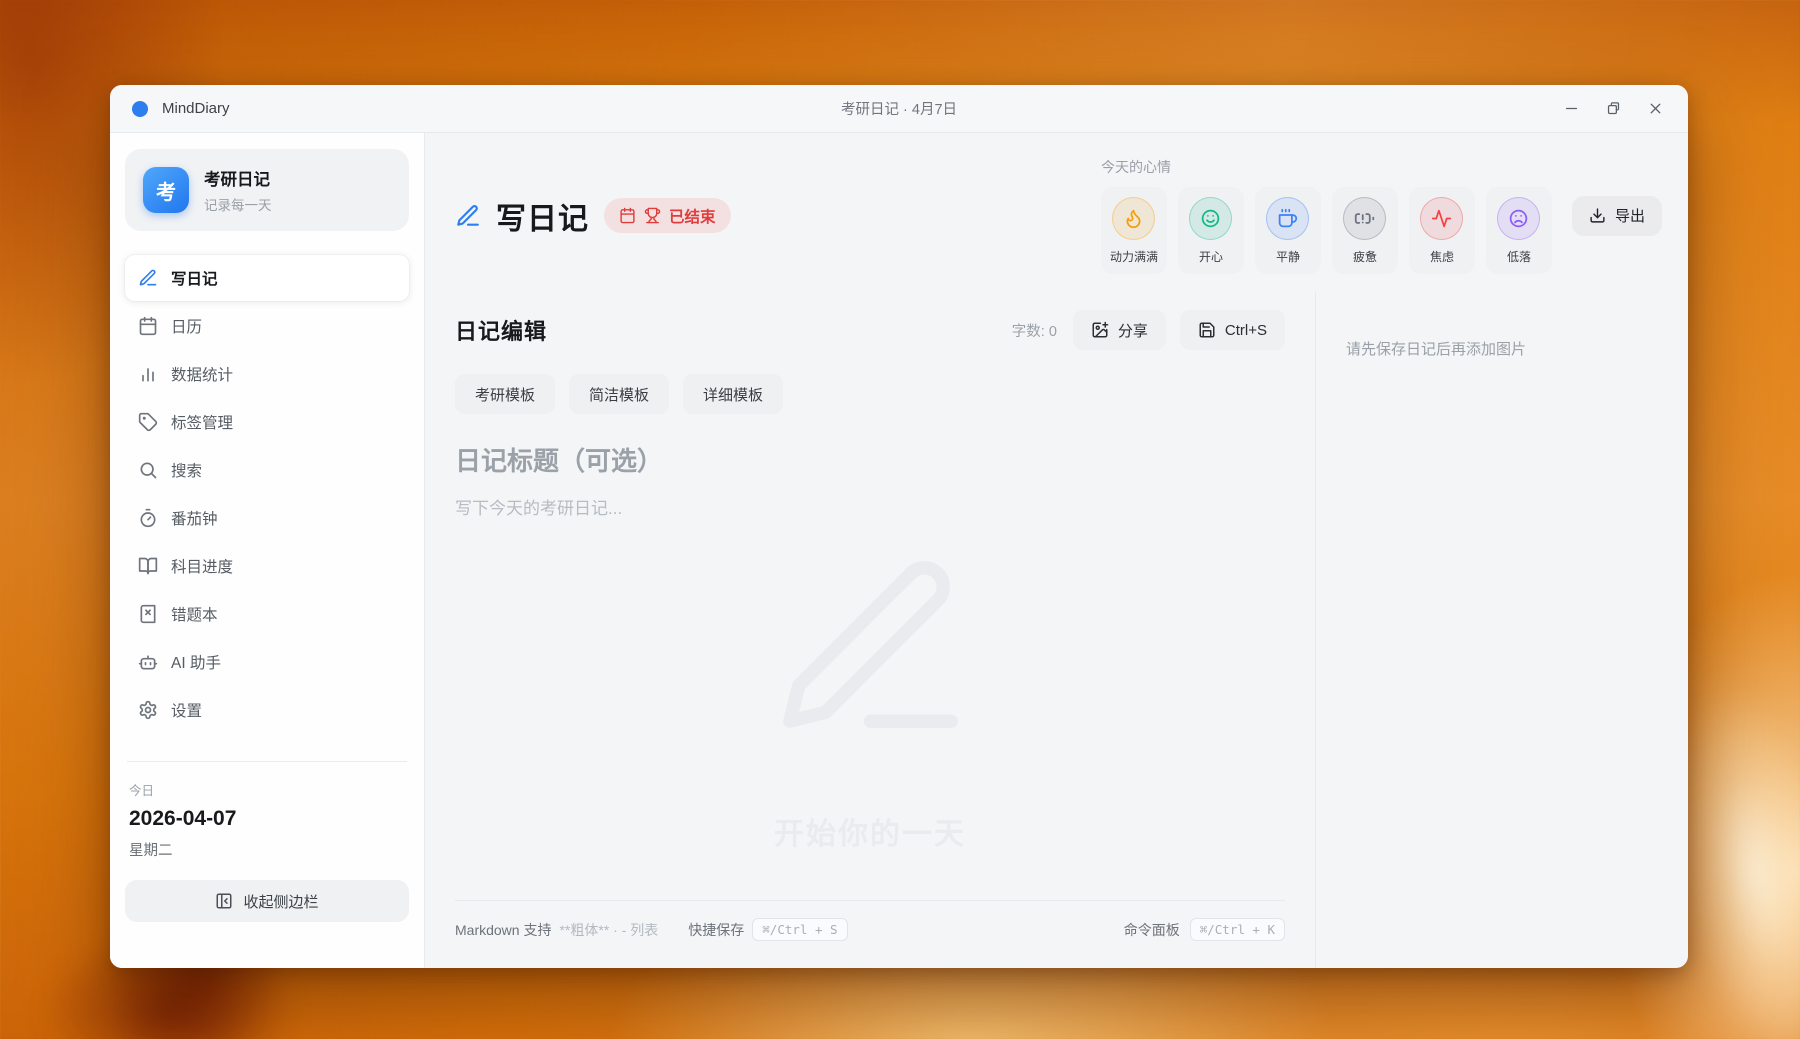 Image resolution: width=1800 pixels, height=1039 pixels. What do you see at coordinates (202, 375) in the screenshot?
I see `sidebar-item-label: 数据统计` at bounding box center [202, 375].